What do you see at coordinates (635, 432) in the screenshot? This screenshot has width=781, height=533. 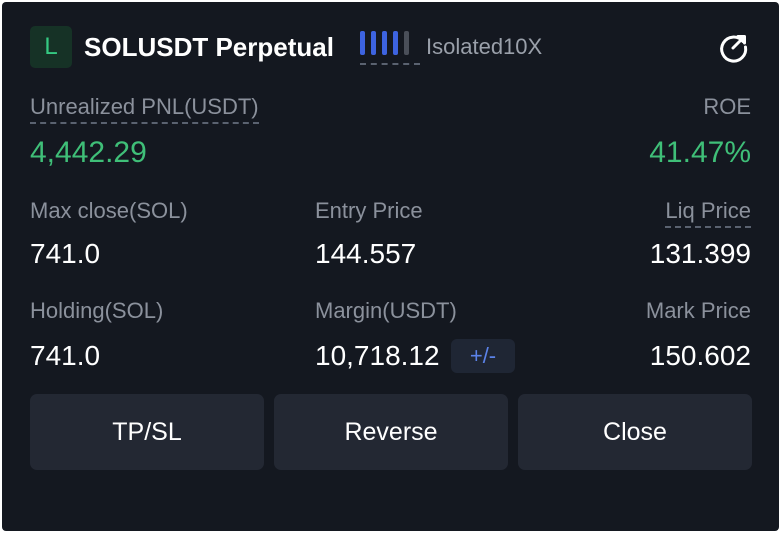 I see `close-position-button: Close` at bounding box center [635, 432].